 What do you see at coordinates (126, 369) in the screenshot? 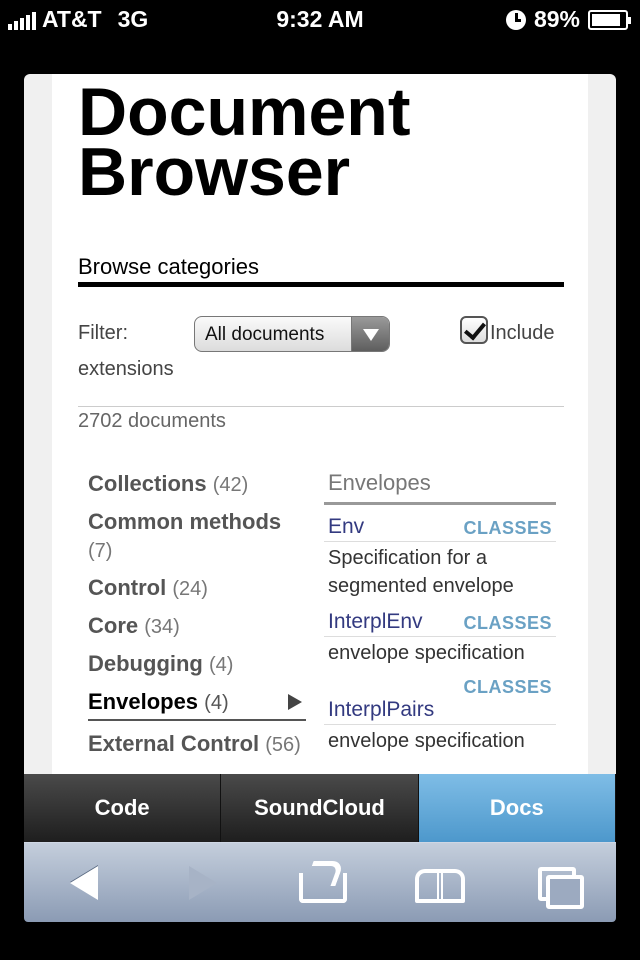
I see `extensions-label: extensions` at bounding box center [126, 369].